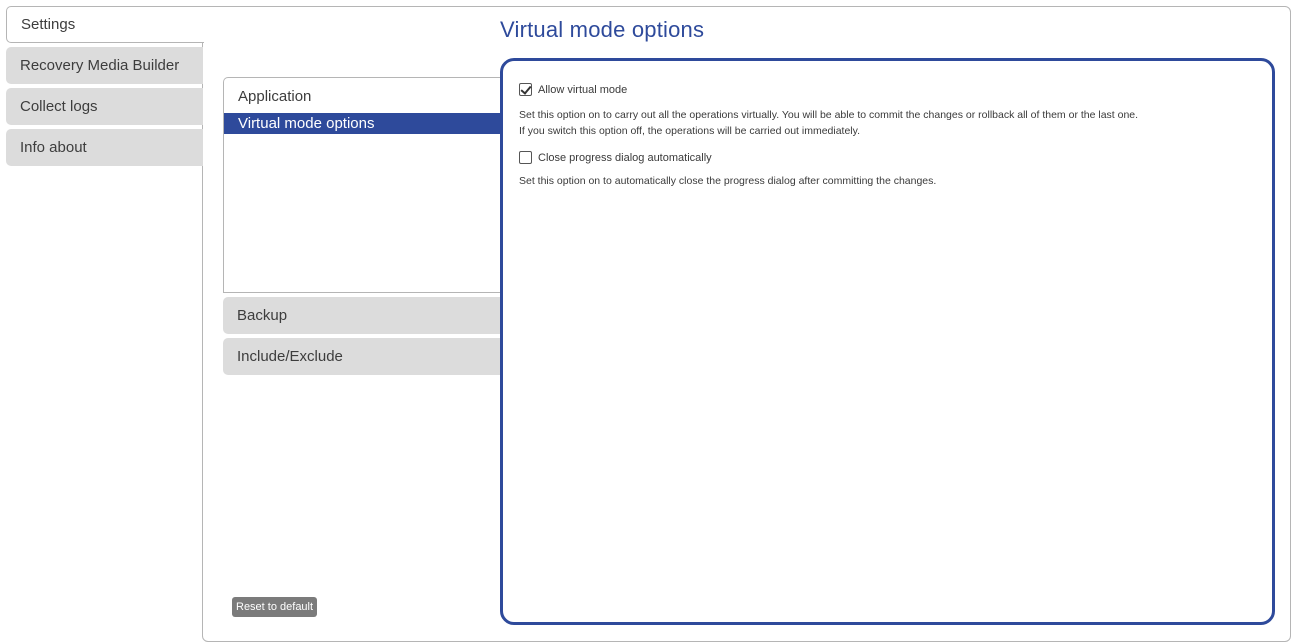  What do you see at coordinates (625, 157) in the screenshot?
I see `close-progress-dialog-label: Close progress dialog automatically` at bounding box center [625, 157].